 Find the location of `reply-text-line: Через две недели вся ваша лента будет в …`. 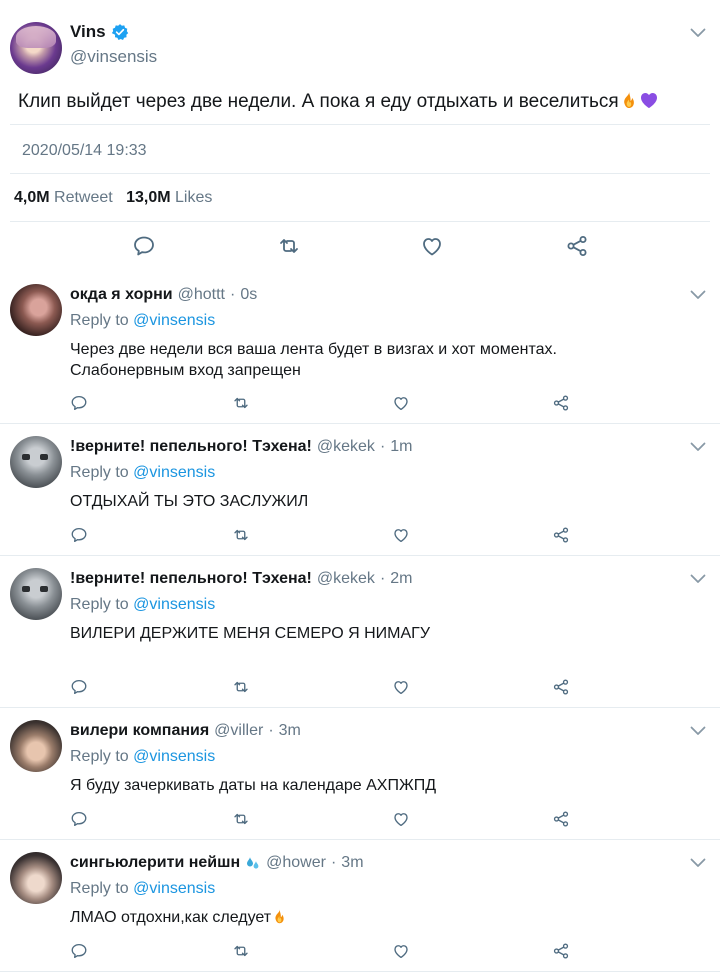

reply-text-line: Через две недели вся ваша лента будет в … is located at coordinates (313, 349).